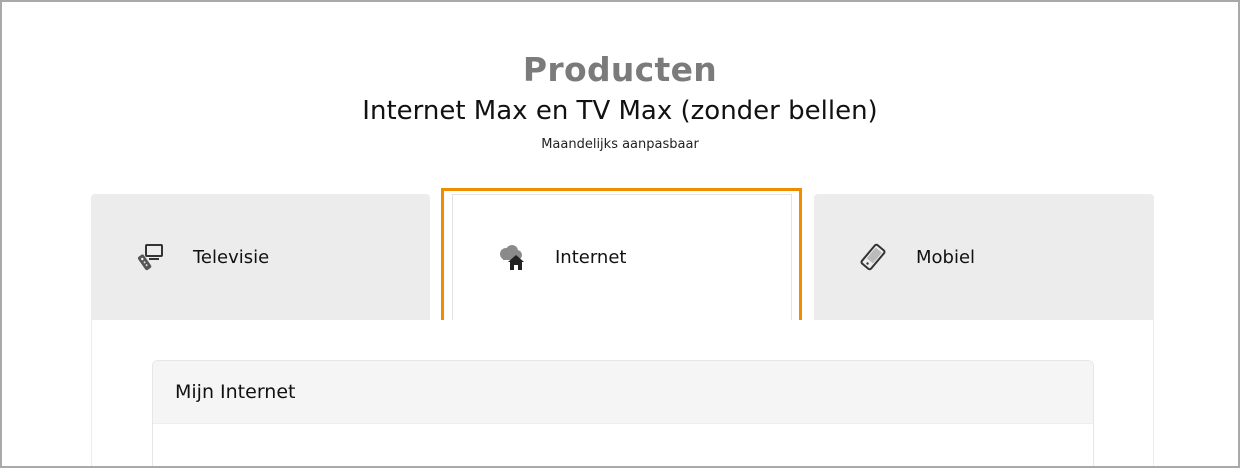 The image size is (1240, 468). Describe the element at coordinates (620, 144) in the screenshot. I see `subscription-subtitle: Maandelijks aanpasbaar` at that location.